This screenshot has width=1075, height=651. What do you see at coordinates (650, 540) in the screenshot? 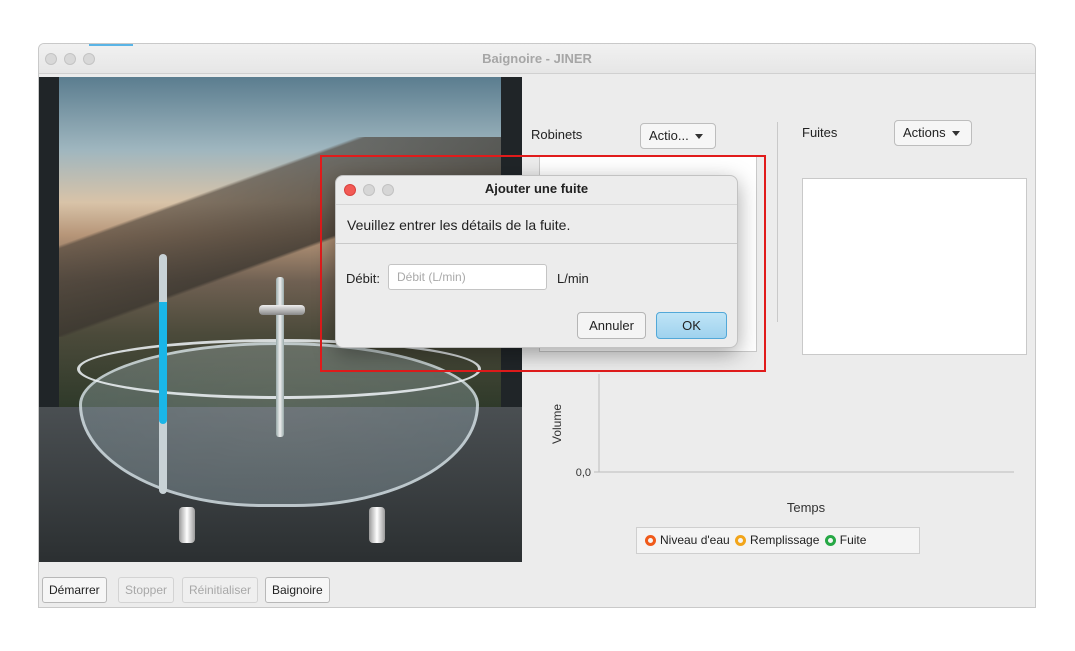
I see `legend-swatch-niveau` at bounding box center [650, 540].